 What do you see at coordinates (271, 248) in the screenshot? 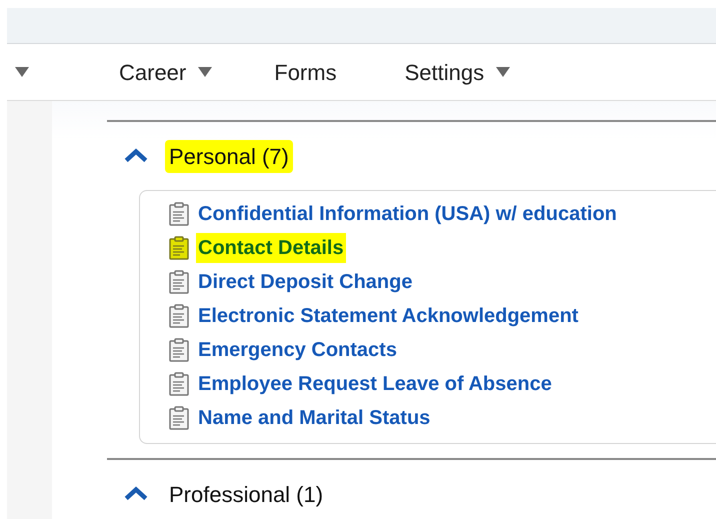
I see `form-link: Contact Details` at bounding box center [271, 248].